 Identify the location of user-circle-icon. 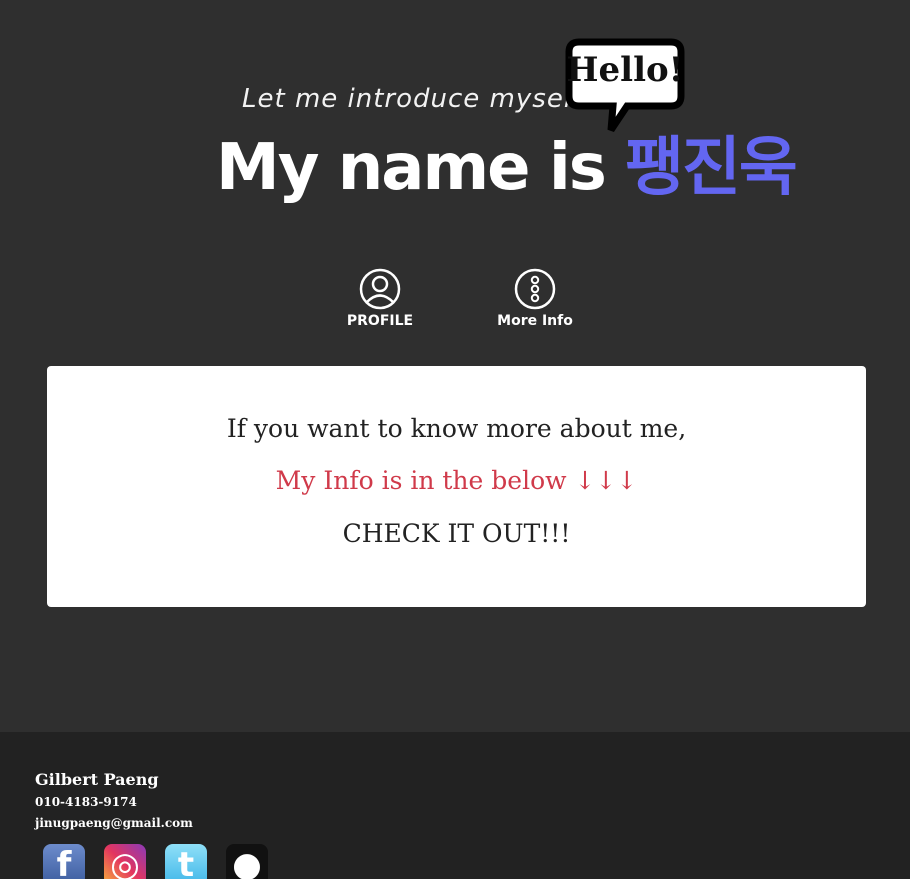
(380, 289).